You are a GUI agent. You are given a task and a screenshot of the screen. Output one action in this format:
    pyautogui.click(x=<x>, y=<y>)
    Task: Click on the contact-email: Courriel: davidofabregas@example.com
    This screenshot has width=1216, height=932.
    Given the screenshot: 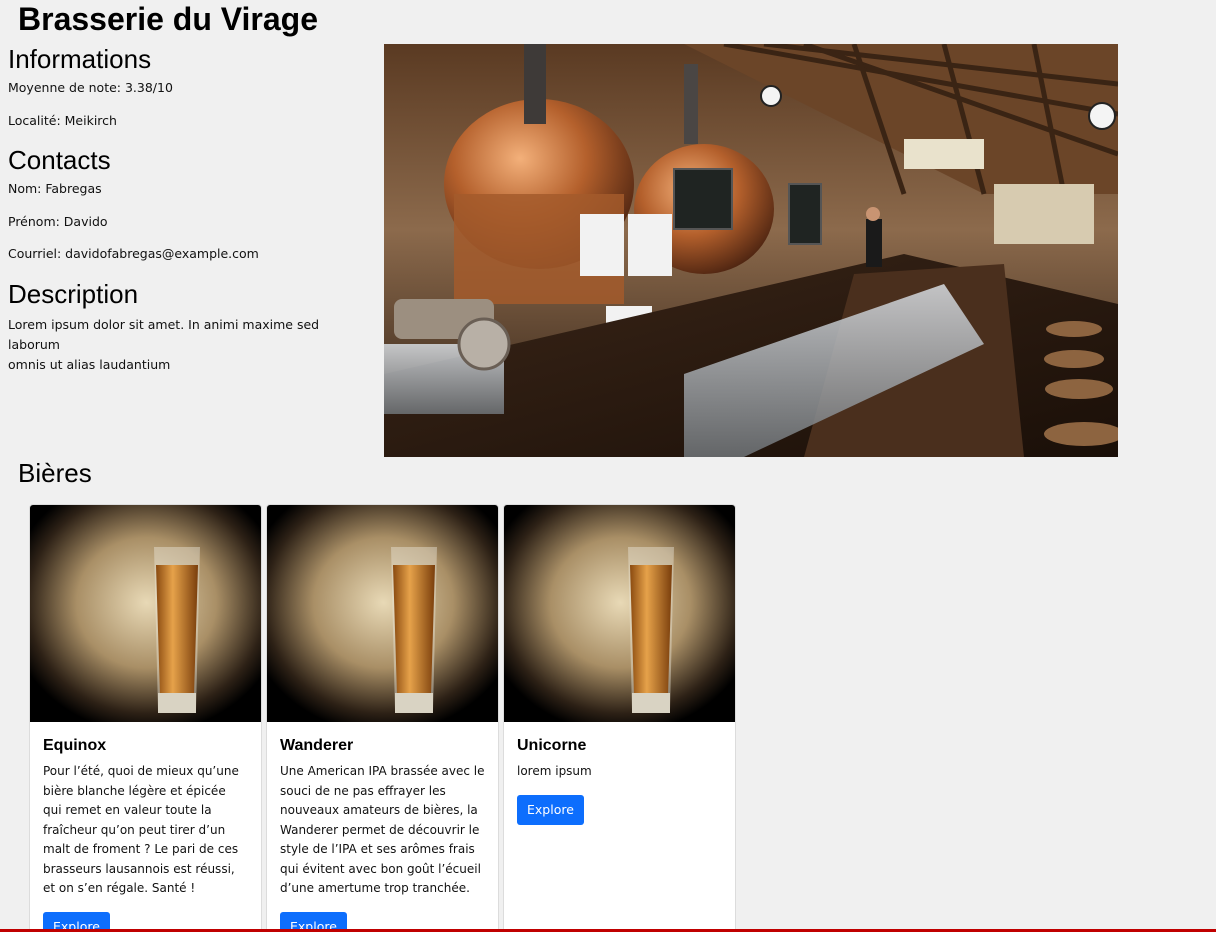 What is the action you would take?
    pyautogui.click(x=133, y=253)
    